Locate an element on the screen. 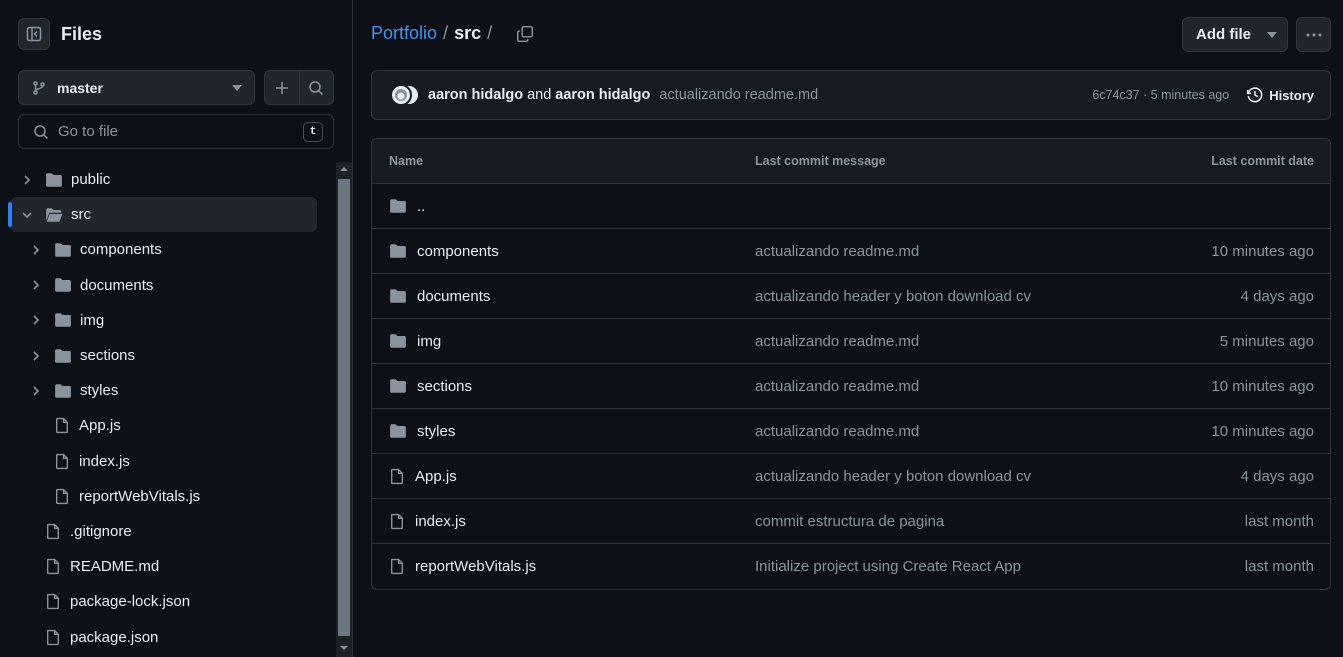 The width and height of the screenshot is (1343, 657). file-link: index.js is located at coordinates (440, 521).